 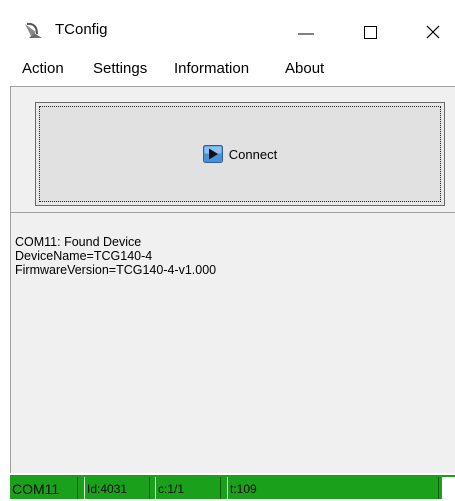 What do you see at coordinates (44, 488) in the screenshot?
I see `status-port: COM11` at bounding box center [44, 488].